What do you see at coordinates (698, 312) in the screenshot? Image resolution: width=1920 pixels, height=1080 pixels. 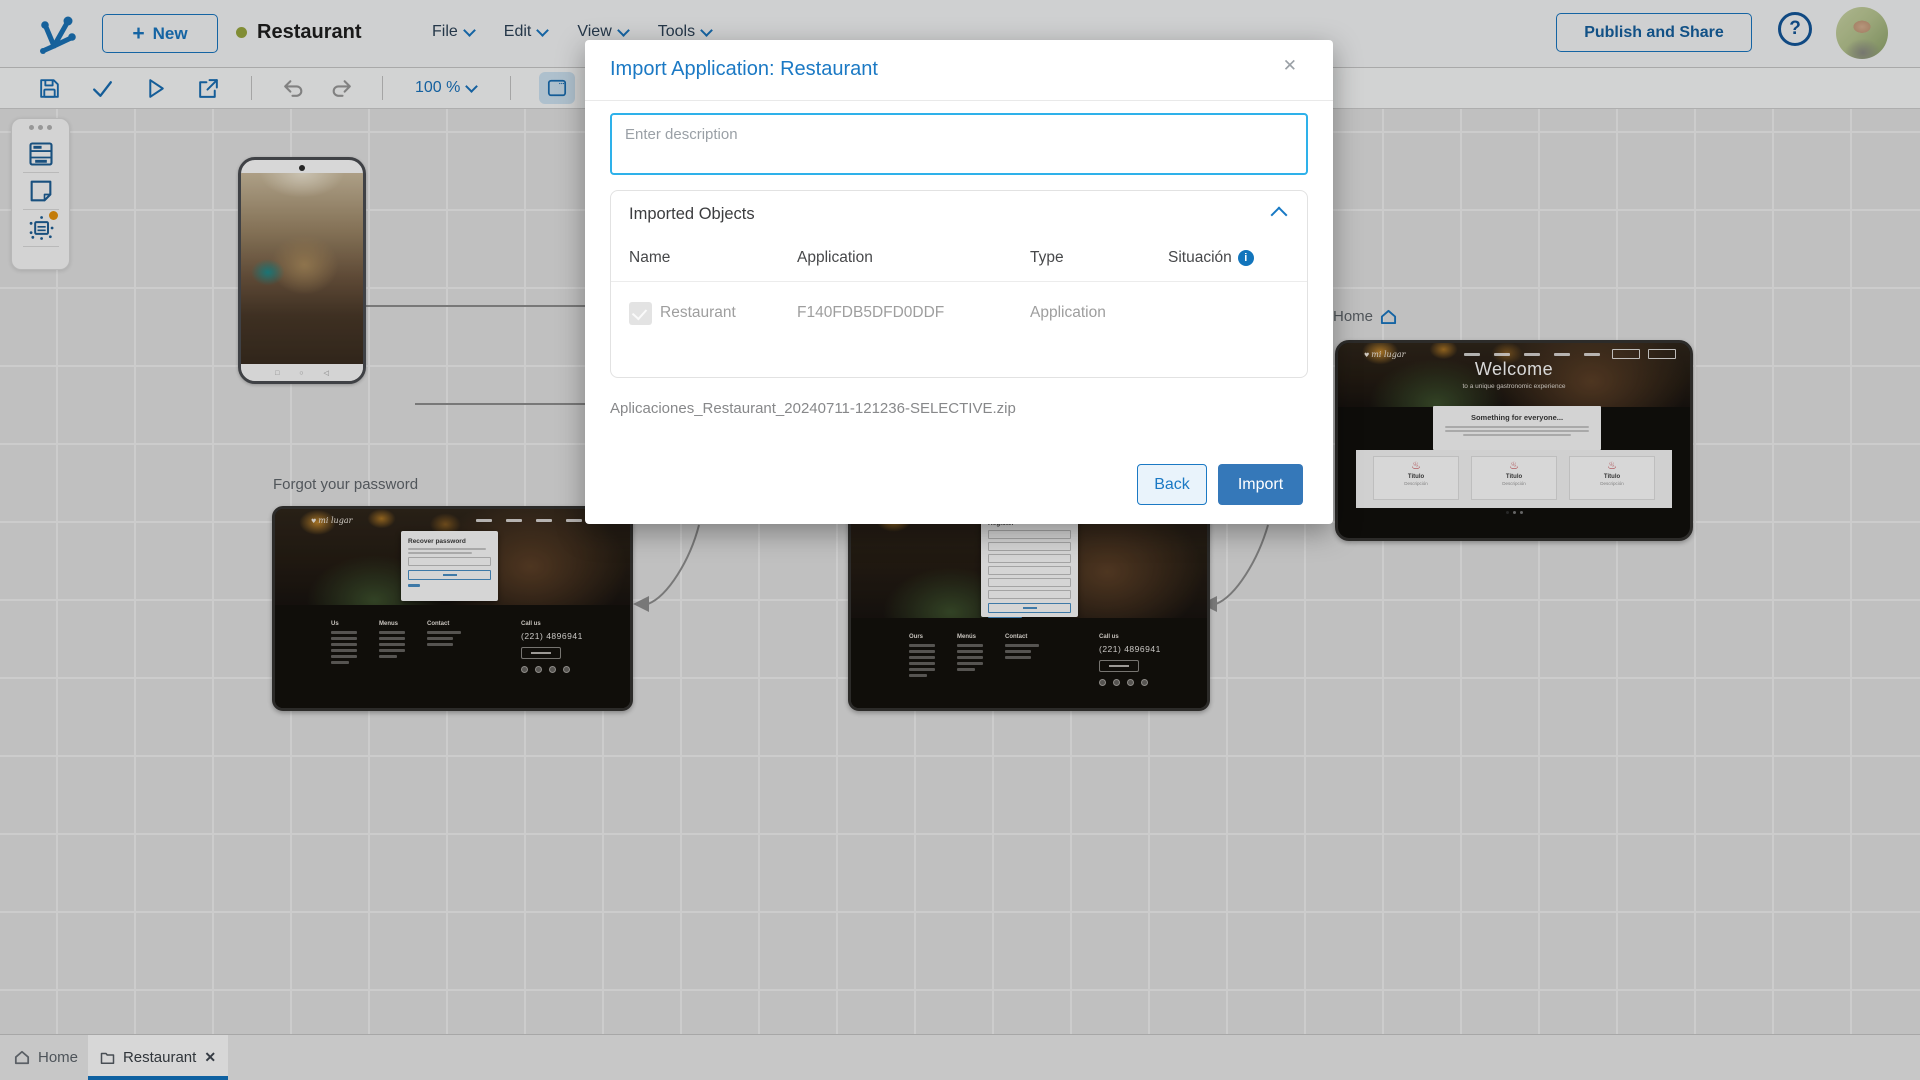 I see `row-name: Restaurant` at bounding box center [698, 312].